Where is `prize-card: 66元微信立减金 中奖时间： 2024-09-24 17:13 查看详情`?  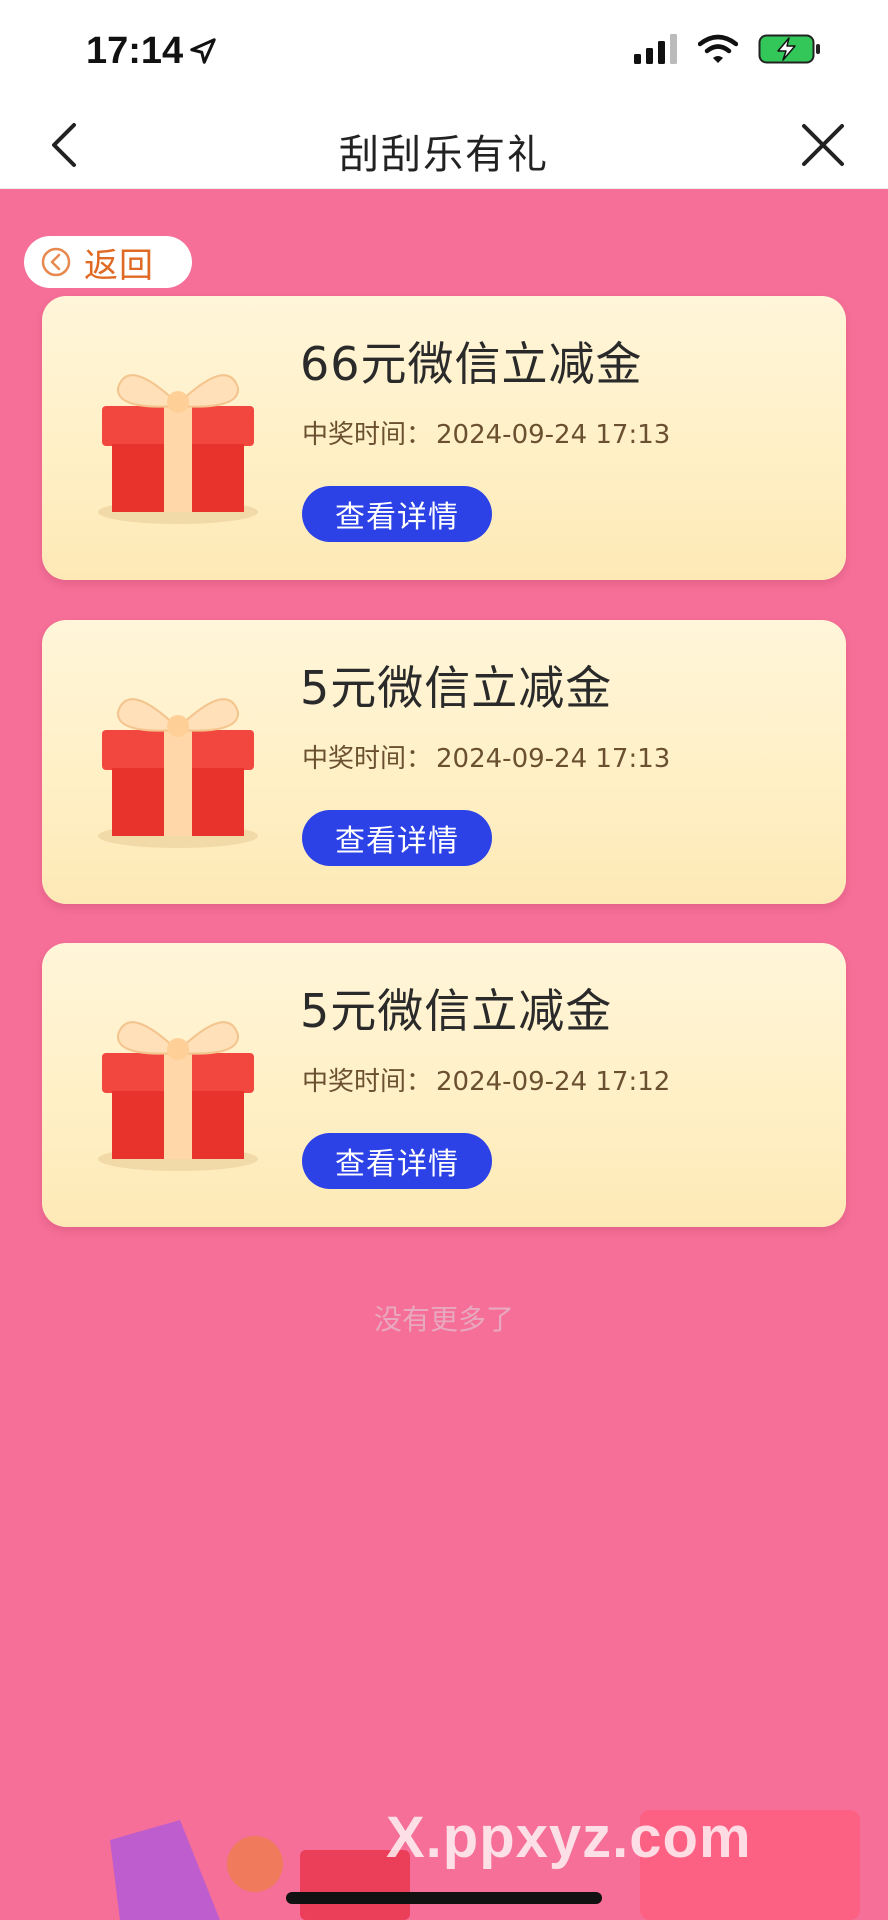
prize-card: 66元微信立减金 中奖时间： 2024-09-24 17:13 查看详情 is located at coordinates (444, 438).